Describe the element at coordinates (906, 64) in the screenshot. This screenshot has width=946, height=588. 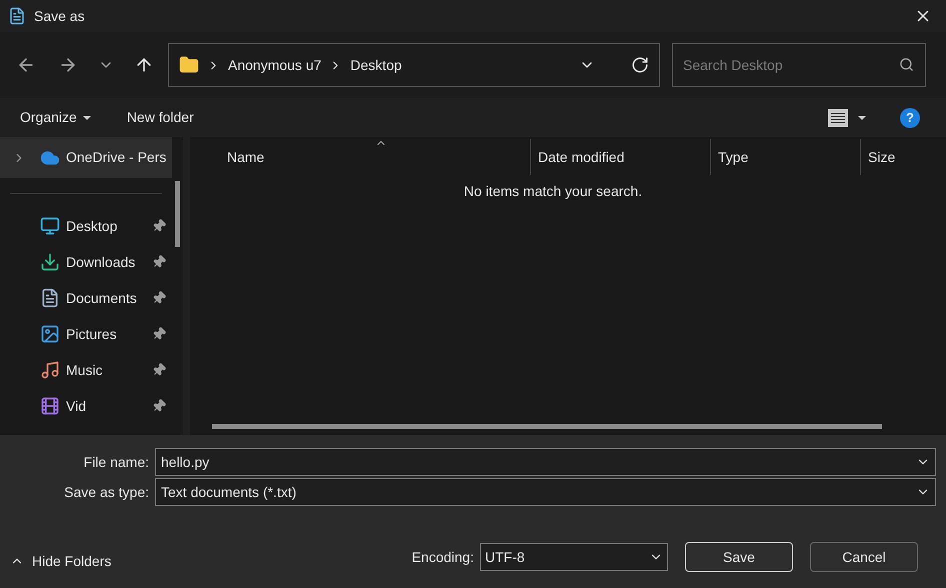
I see `search-icon` at that location.